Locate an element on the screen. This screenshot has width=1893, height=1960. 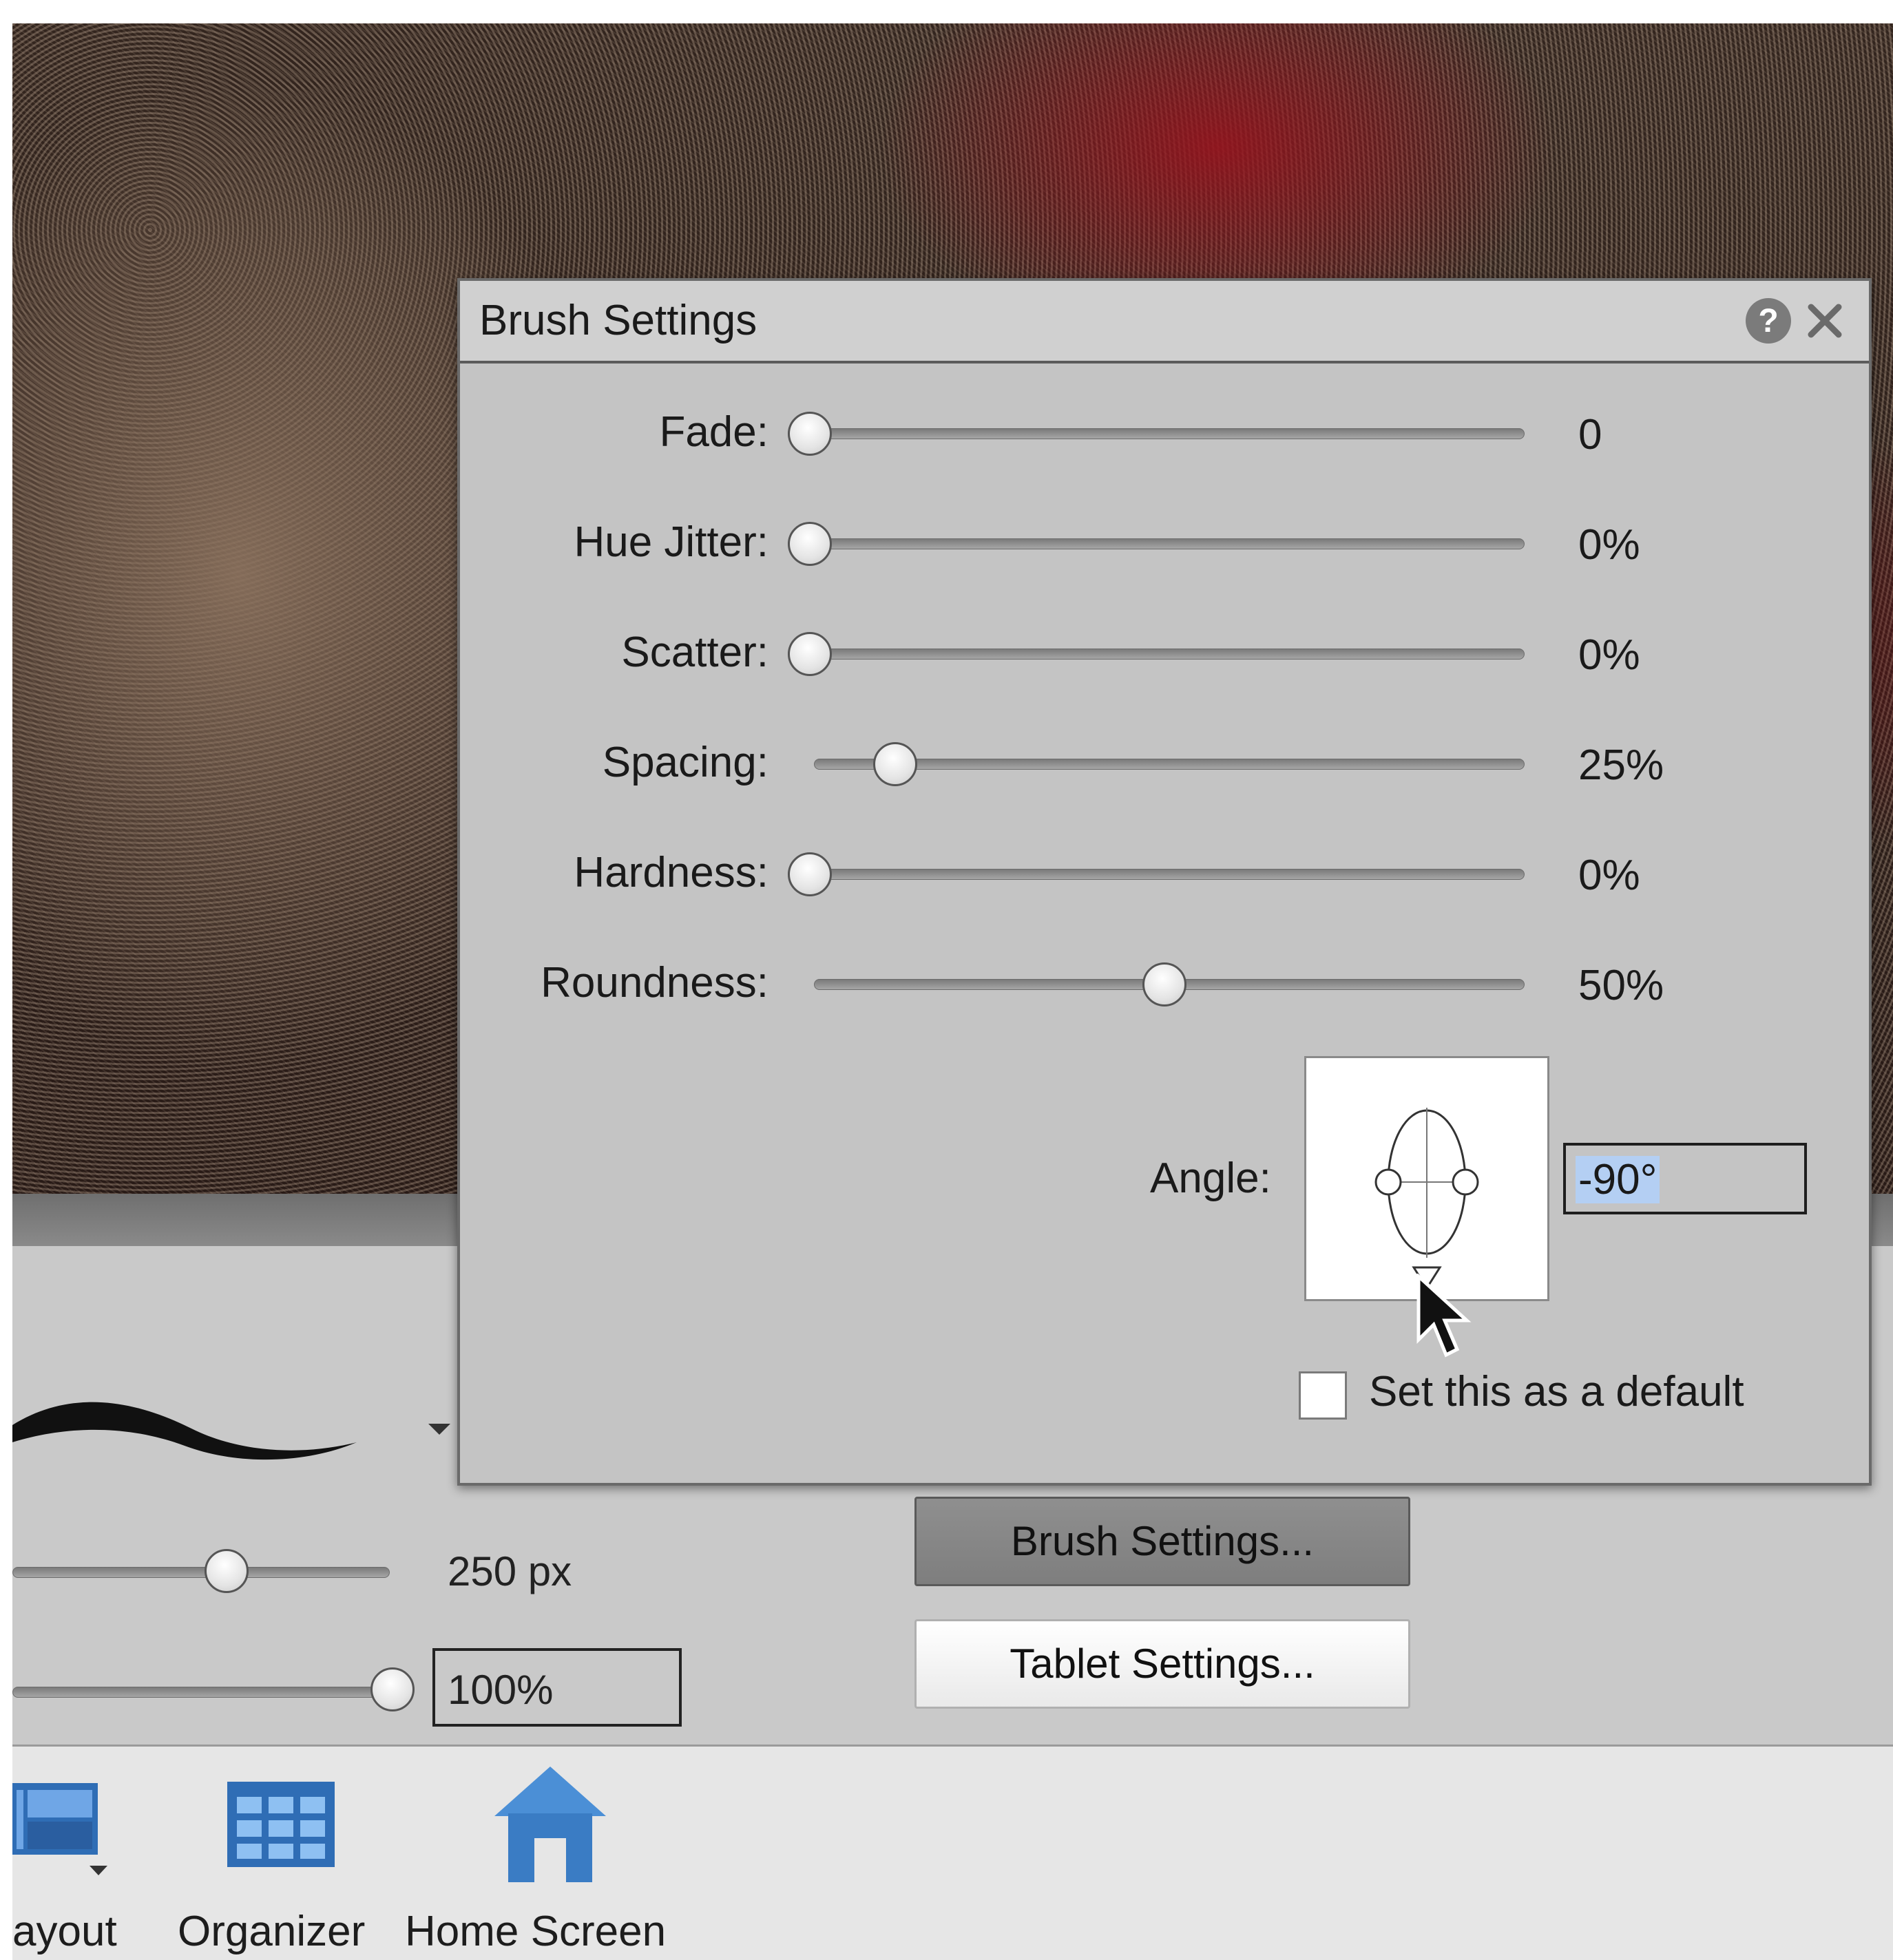
slider-label-spacing: Spacing: is located at coordinates (685, 763).